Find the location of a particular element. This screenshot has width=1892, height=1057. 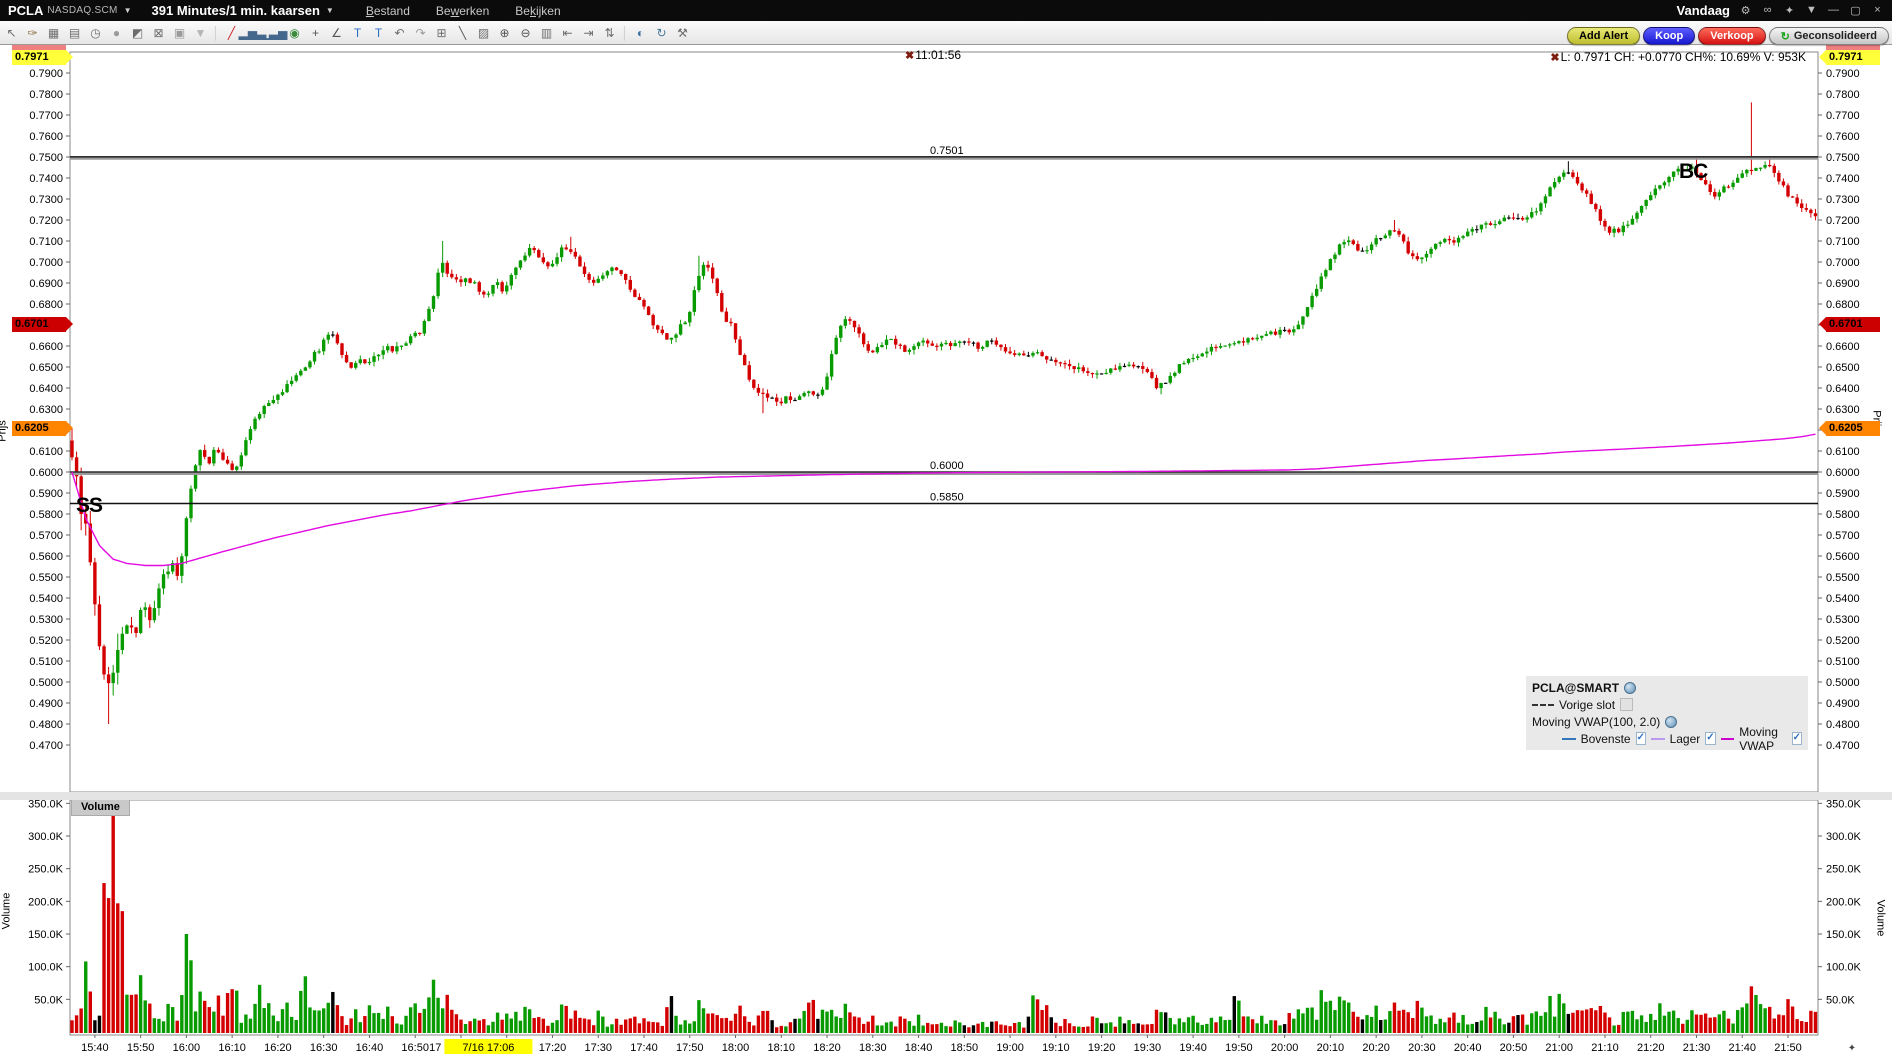

svg-text: 20:50 is located at coordinates (1514, 1048).